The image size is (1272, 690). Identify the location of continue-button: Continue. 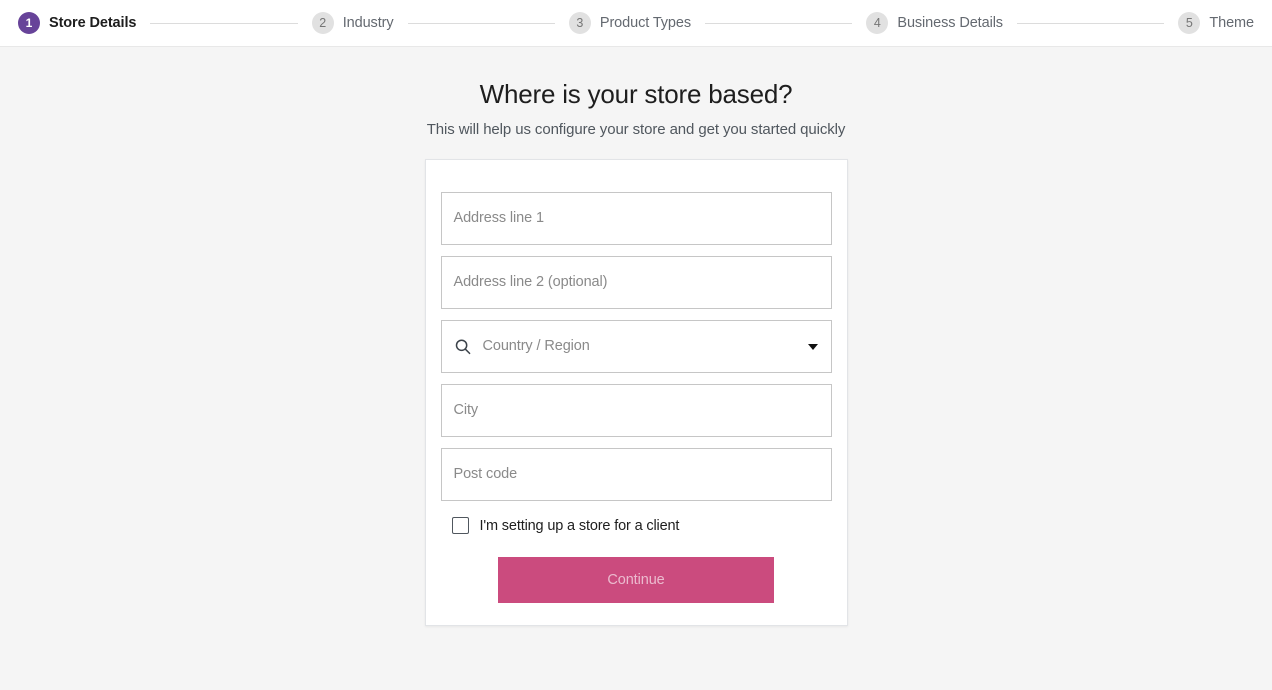
(636, 580).